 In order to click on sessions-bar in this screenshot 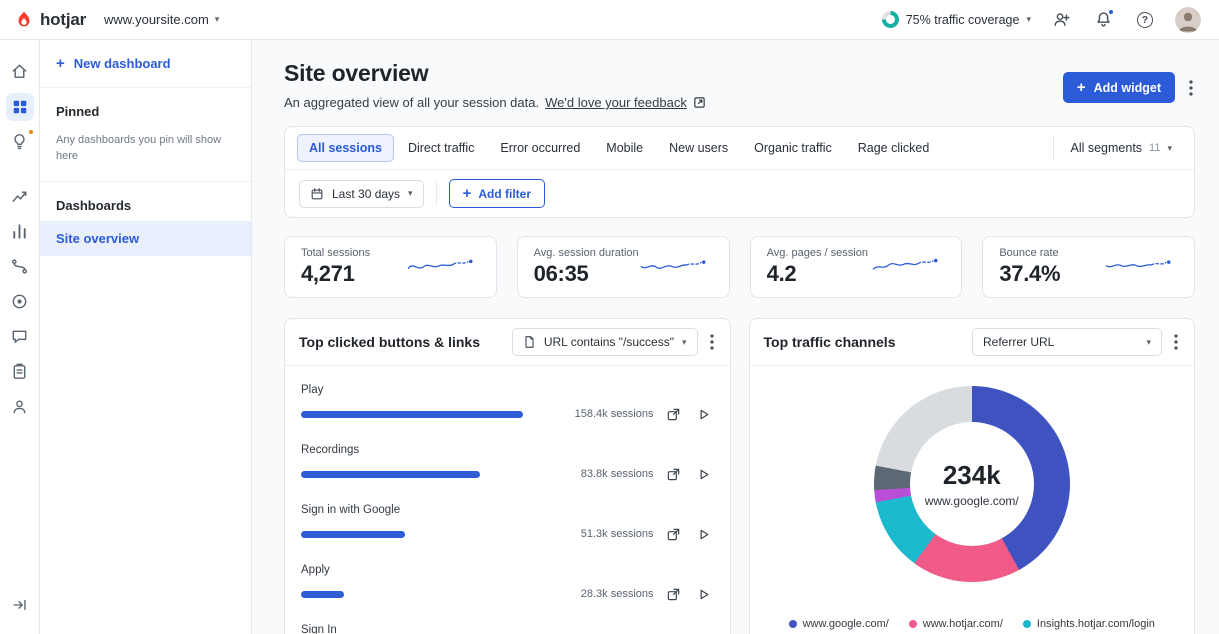, I will do `click(391, 474)`.